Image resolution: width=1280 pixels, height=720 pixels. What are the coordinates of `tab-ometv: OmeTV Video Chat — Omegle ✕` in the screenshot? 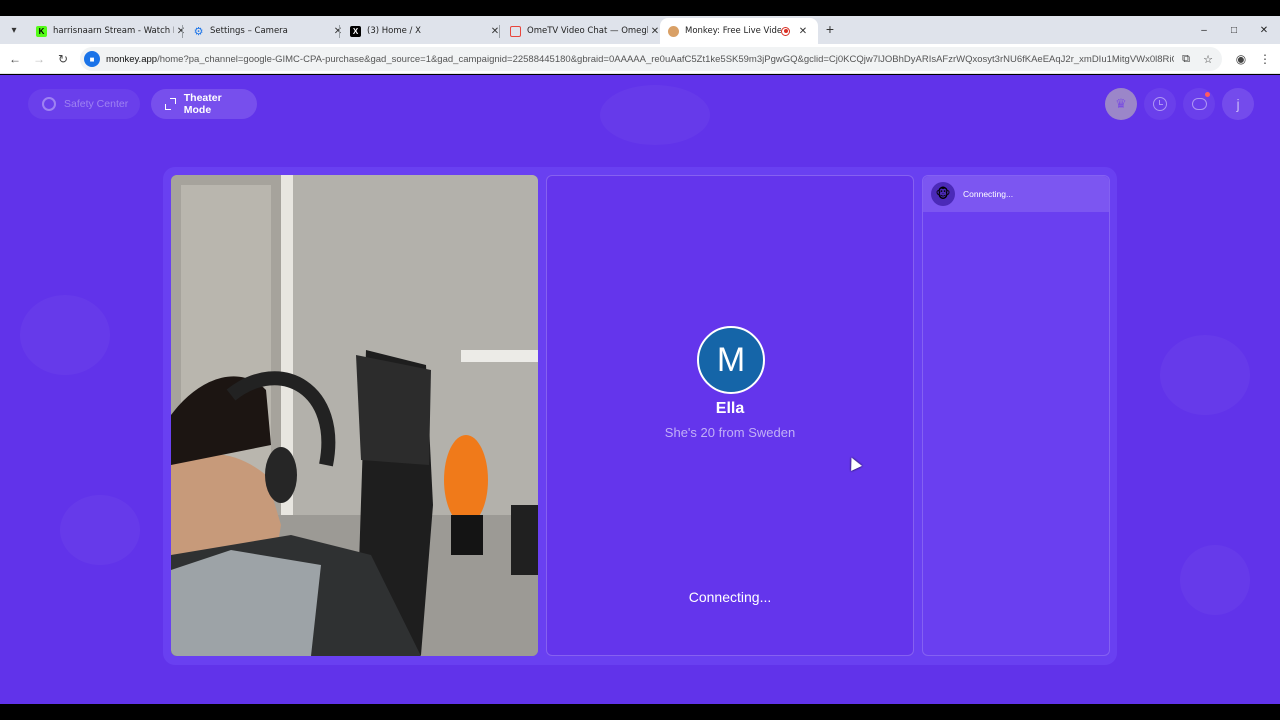 It's located at (586, 31).